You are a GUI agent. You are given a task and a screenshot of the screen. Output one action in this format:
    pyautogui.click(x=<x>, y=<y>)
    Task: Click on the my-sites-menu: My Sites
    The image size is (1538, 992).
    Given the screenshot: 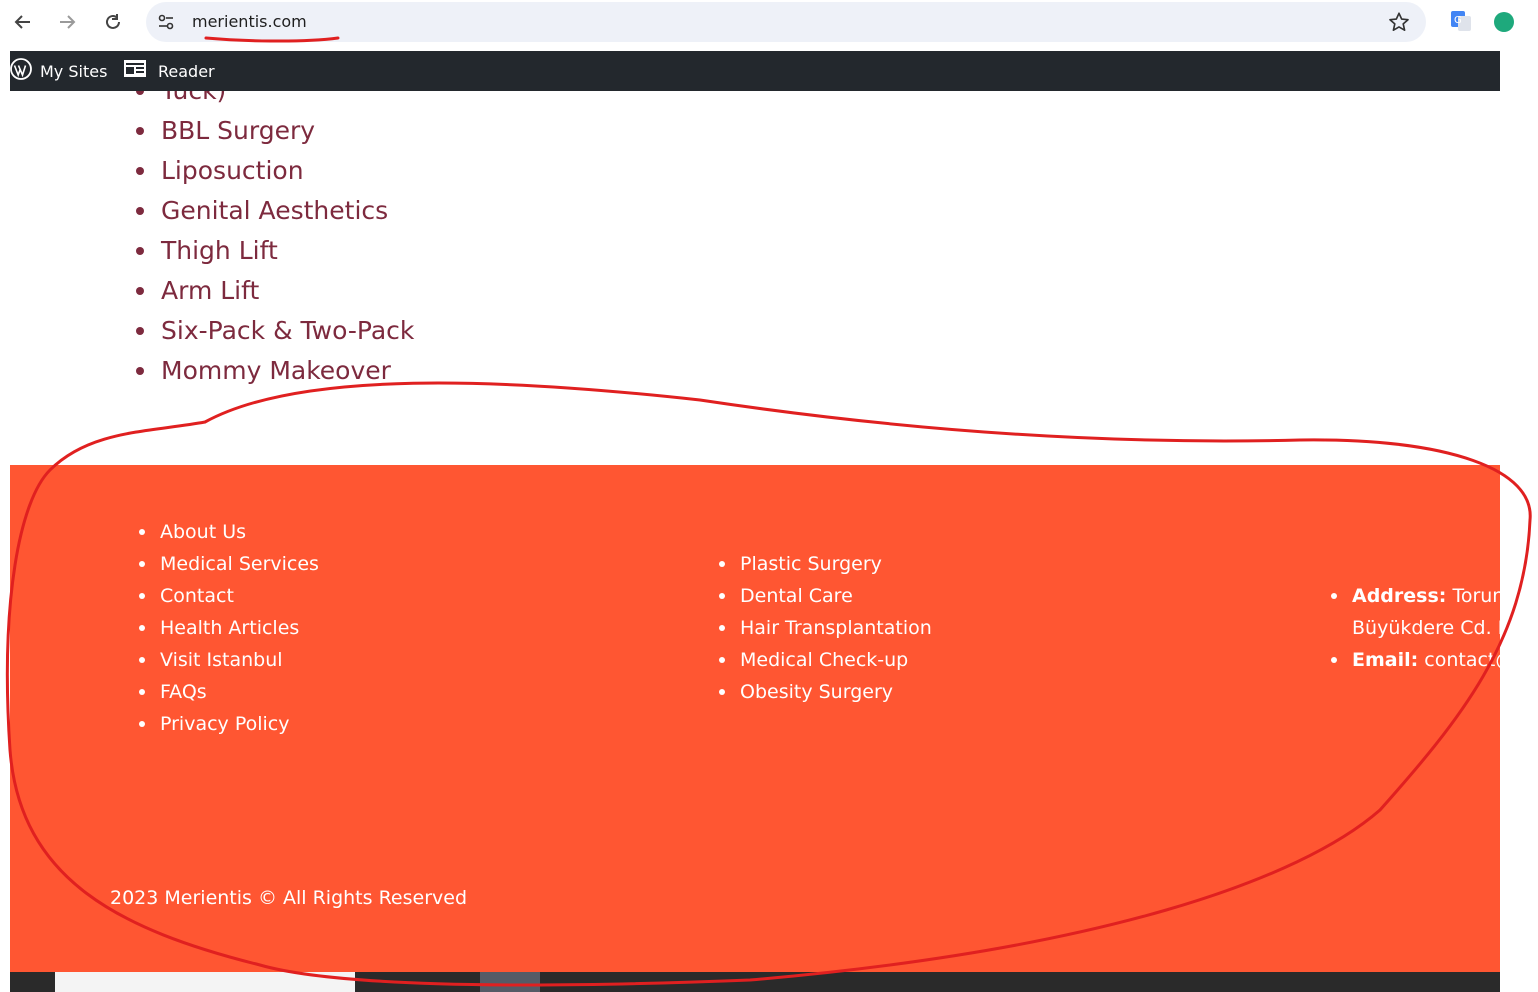 What is the action you would take?
    pyautogui.click(x=58, y=71)
    